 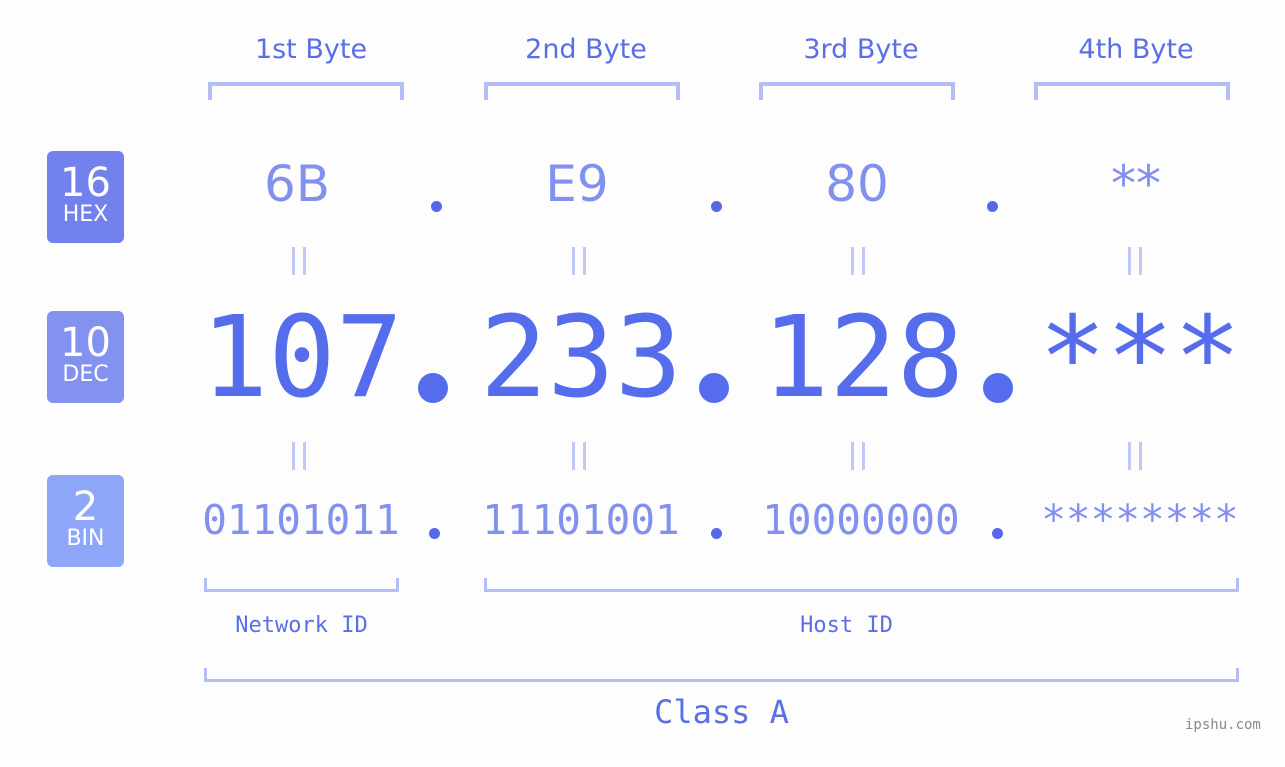 What do you see at coordinates (721, 675) in the screenshot?
I see `class-bracket` at bounding box center [721, 675].